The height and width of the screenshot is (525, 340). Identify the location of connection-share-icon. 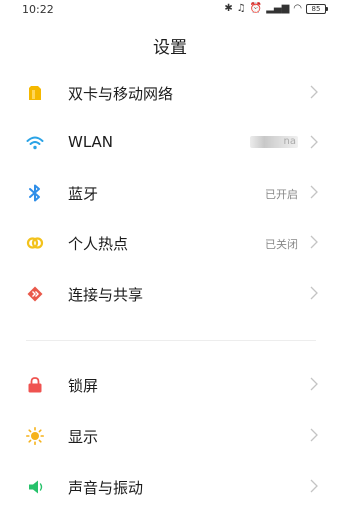
(35, 294).